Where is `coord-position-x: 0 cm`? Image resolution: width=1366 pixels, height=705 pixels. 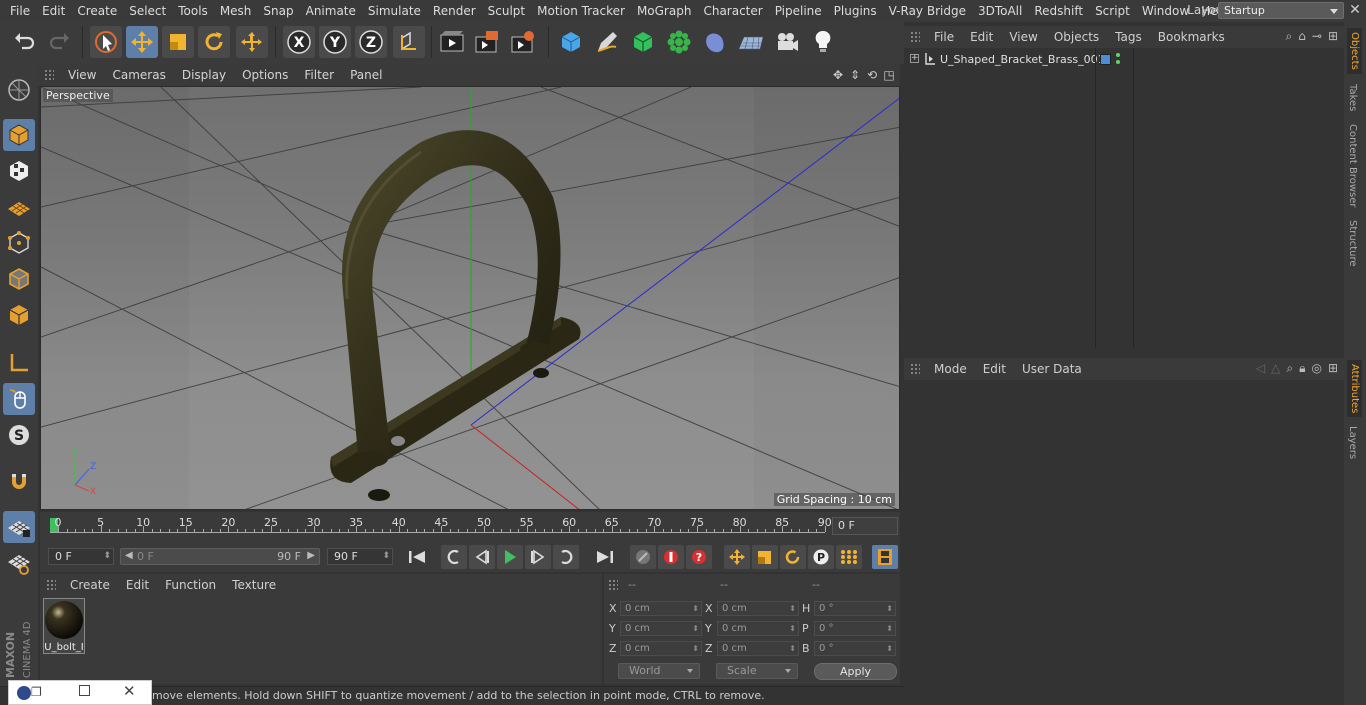 coord-position-x: 0 cm is located at coordinates (661, 608).